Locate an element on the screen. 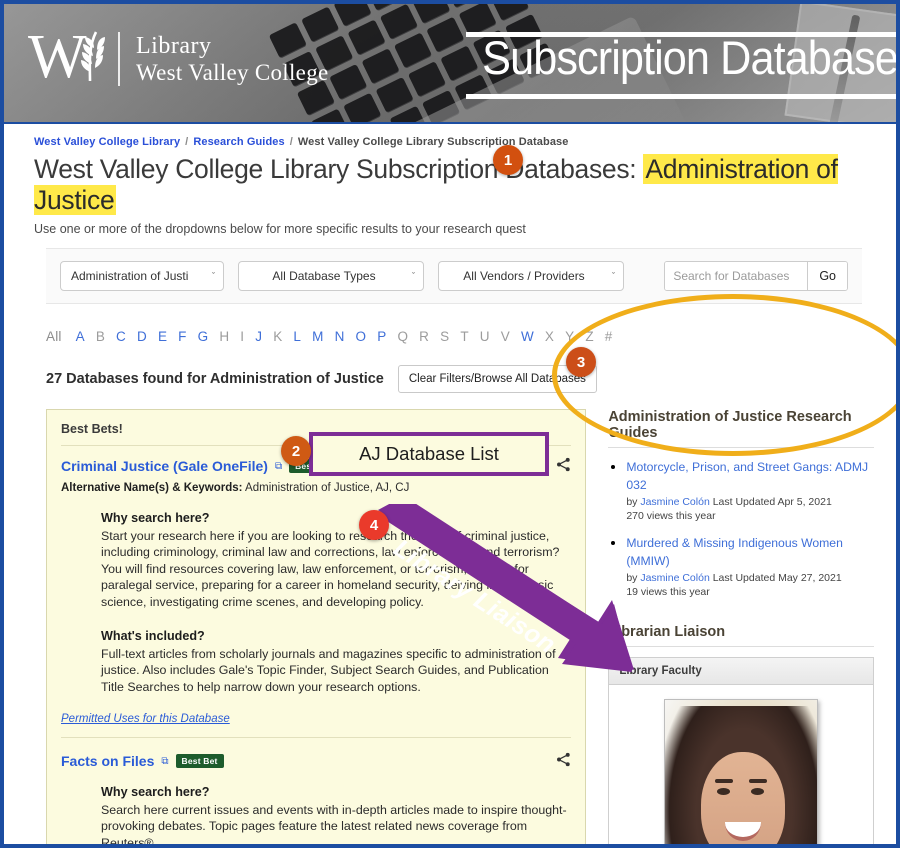 This screenshot has width=900, height=848. research-guide-views: 270 views this year is located at coordinates (671, 516).